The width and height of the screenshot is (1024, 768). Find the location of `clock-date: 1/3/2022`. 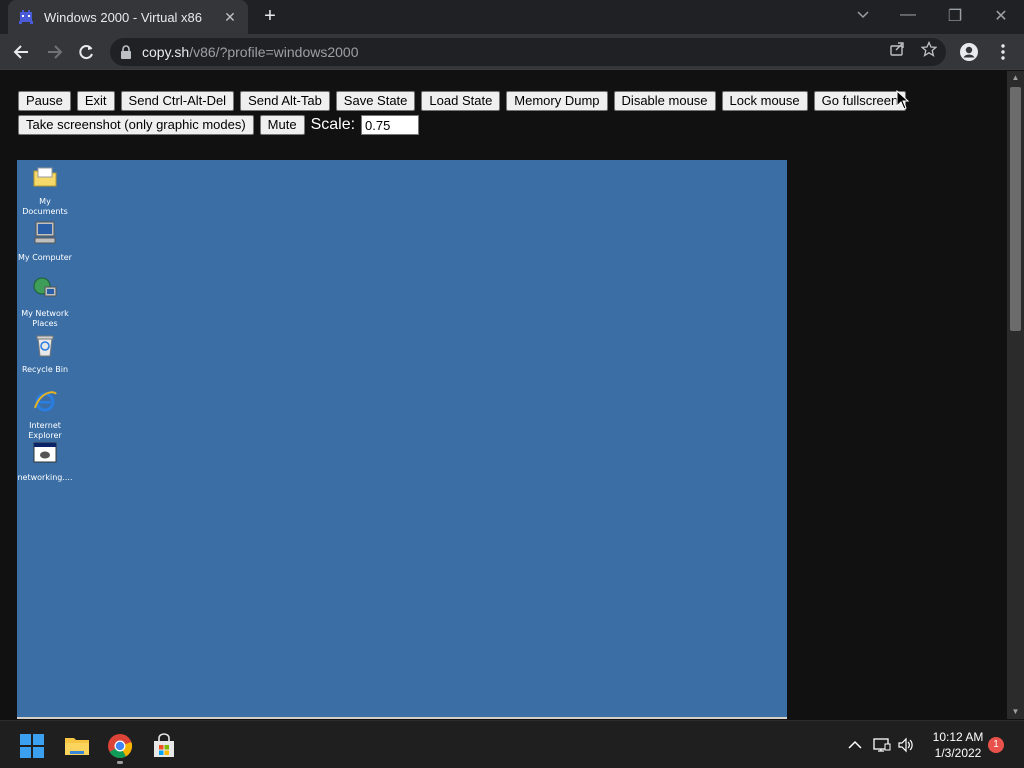

clock-date: 1/3/2022 is located at coordinates (958, 753).